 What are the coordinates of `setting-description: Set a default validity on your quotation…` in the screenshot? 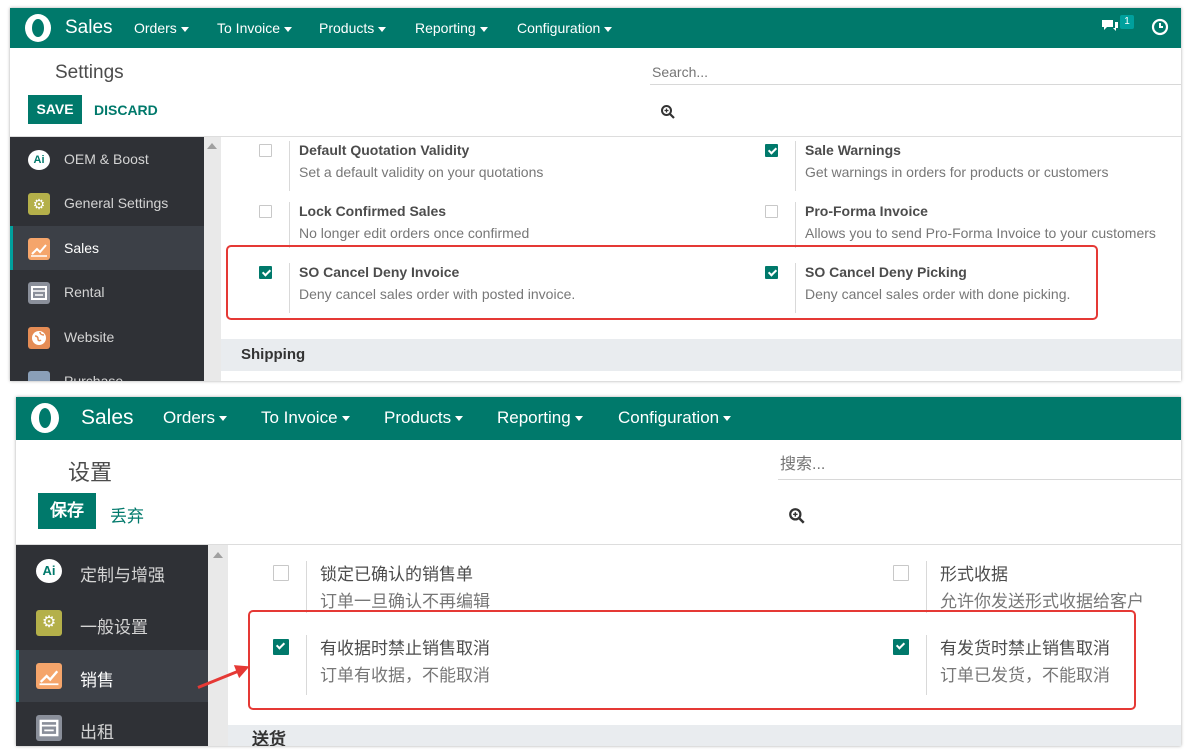 It's located at (421, 172).